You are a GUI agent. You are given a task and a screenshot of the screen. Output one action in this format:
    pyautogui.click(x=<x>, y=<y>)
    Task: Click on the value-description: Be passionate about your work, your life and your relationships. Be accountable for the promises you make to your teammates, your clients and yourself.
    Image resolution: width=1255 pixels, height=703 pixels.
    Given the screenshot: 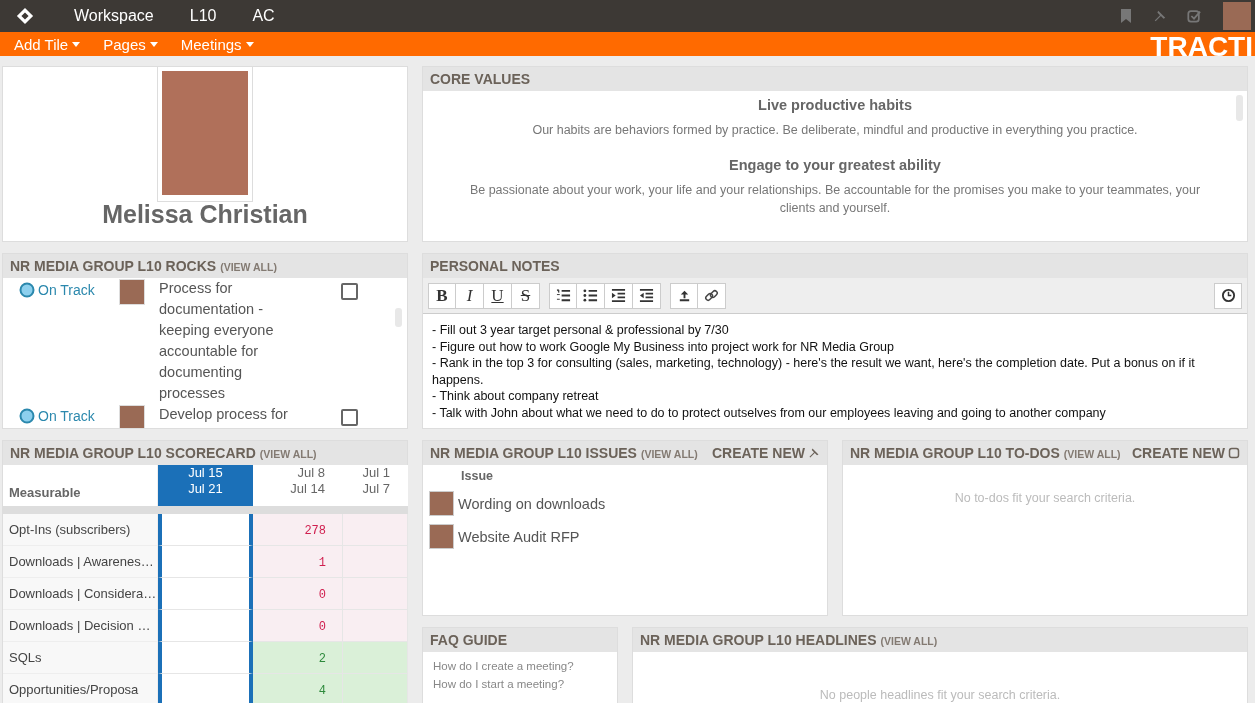 What is the action you would take?
    pyautogui.click(x=835, y=199)
    